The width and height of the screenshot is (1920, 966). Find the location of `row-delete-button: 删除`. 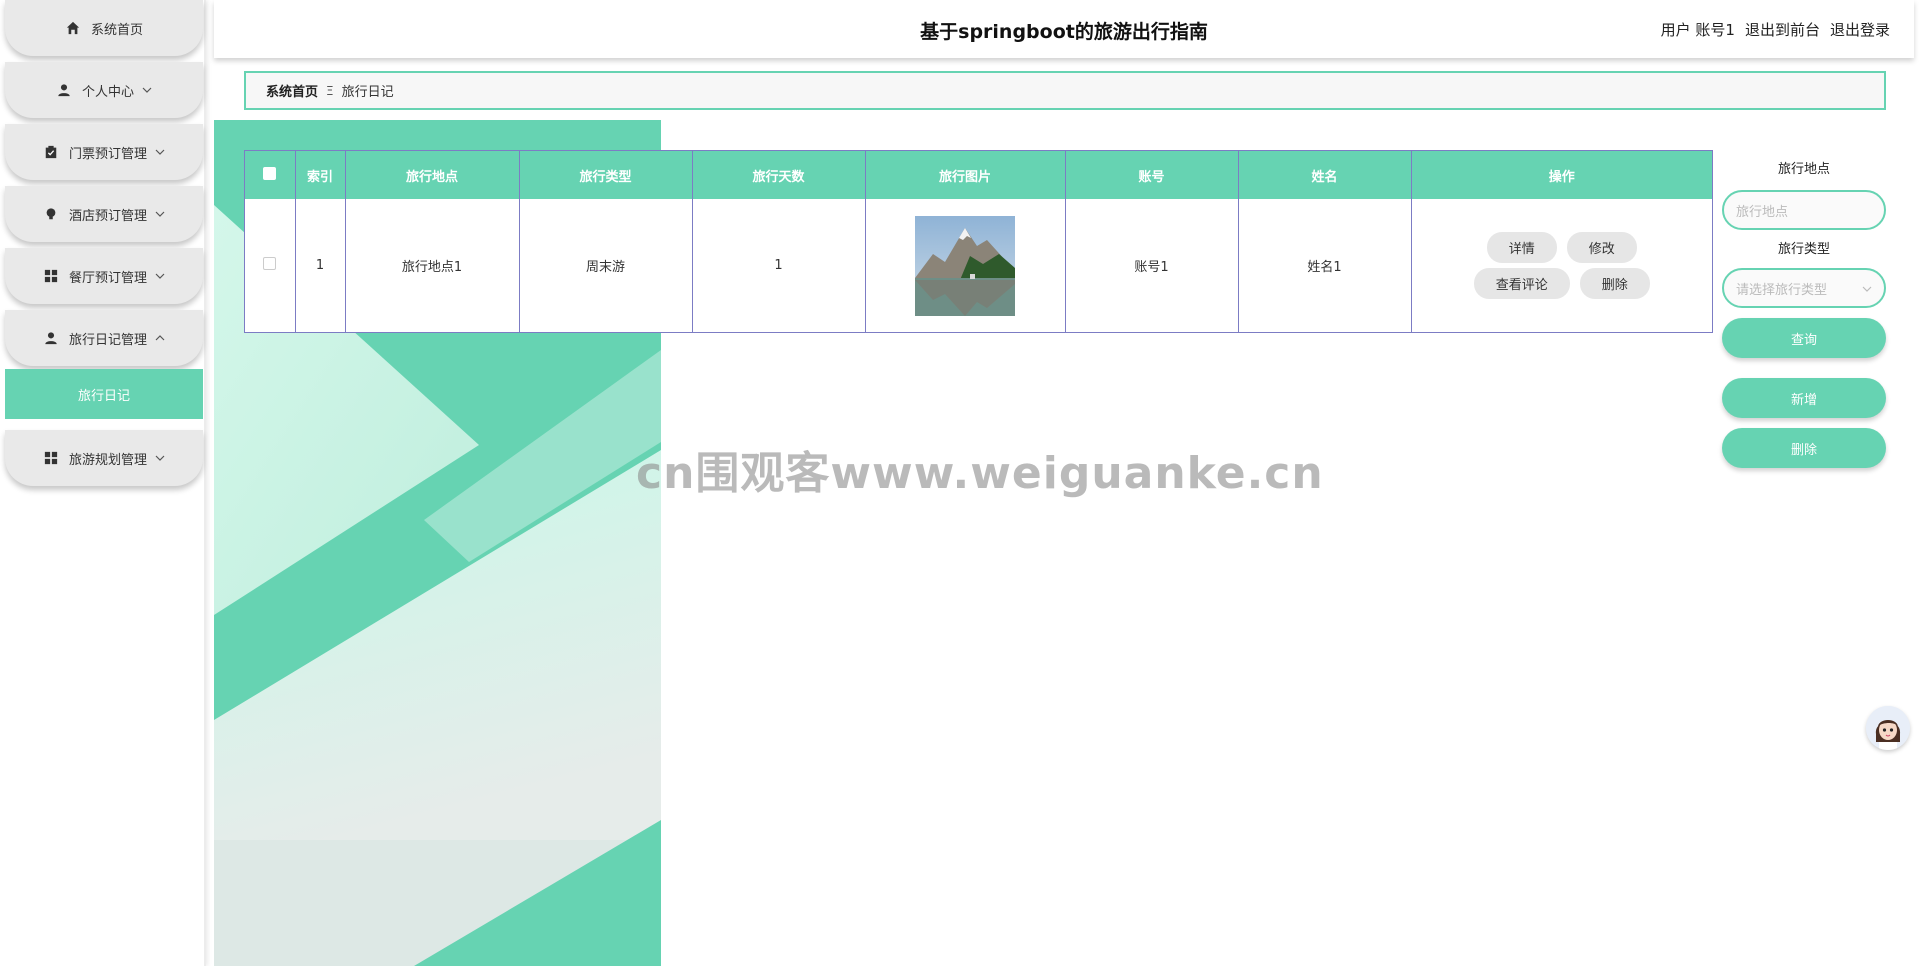

row-delete-button: 删除 is located at coordinates (1614, 283).